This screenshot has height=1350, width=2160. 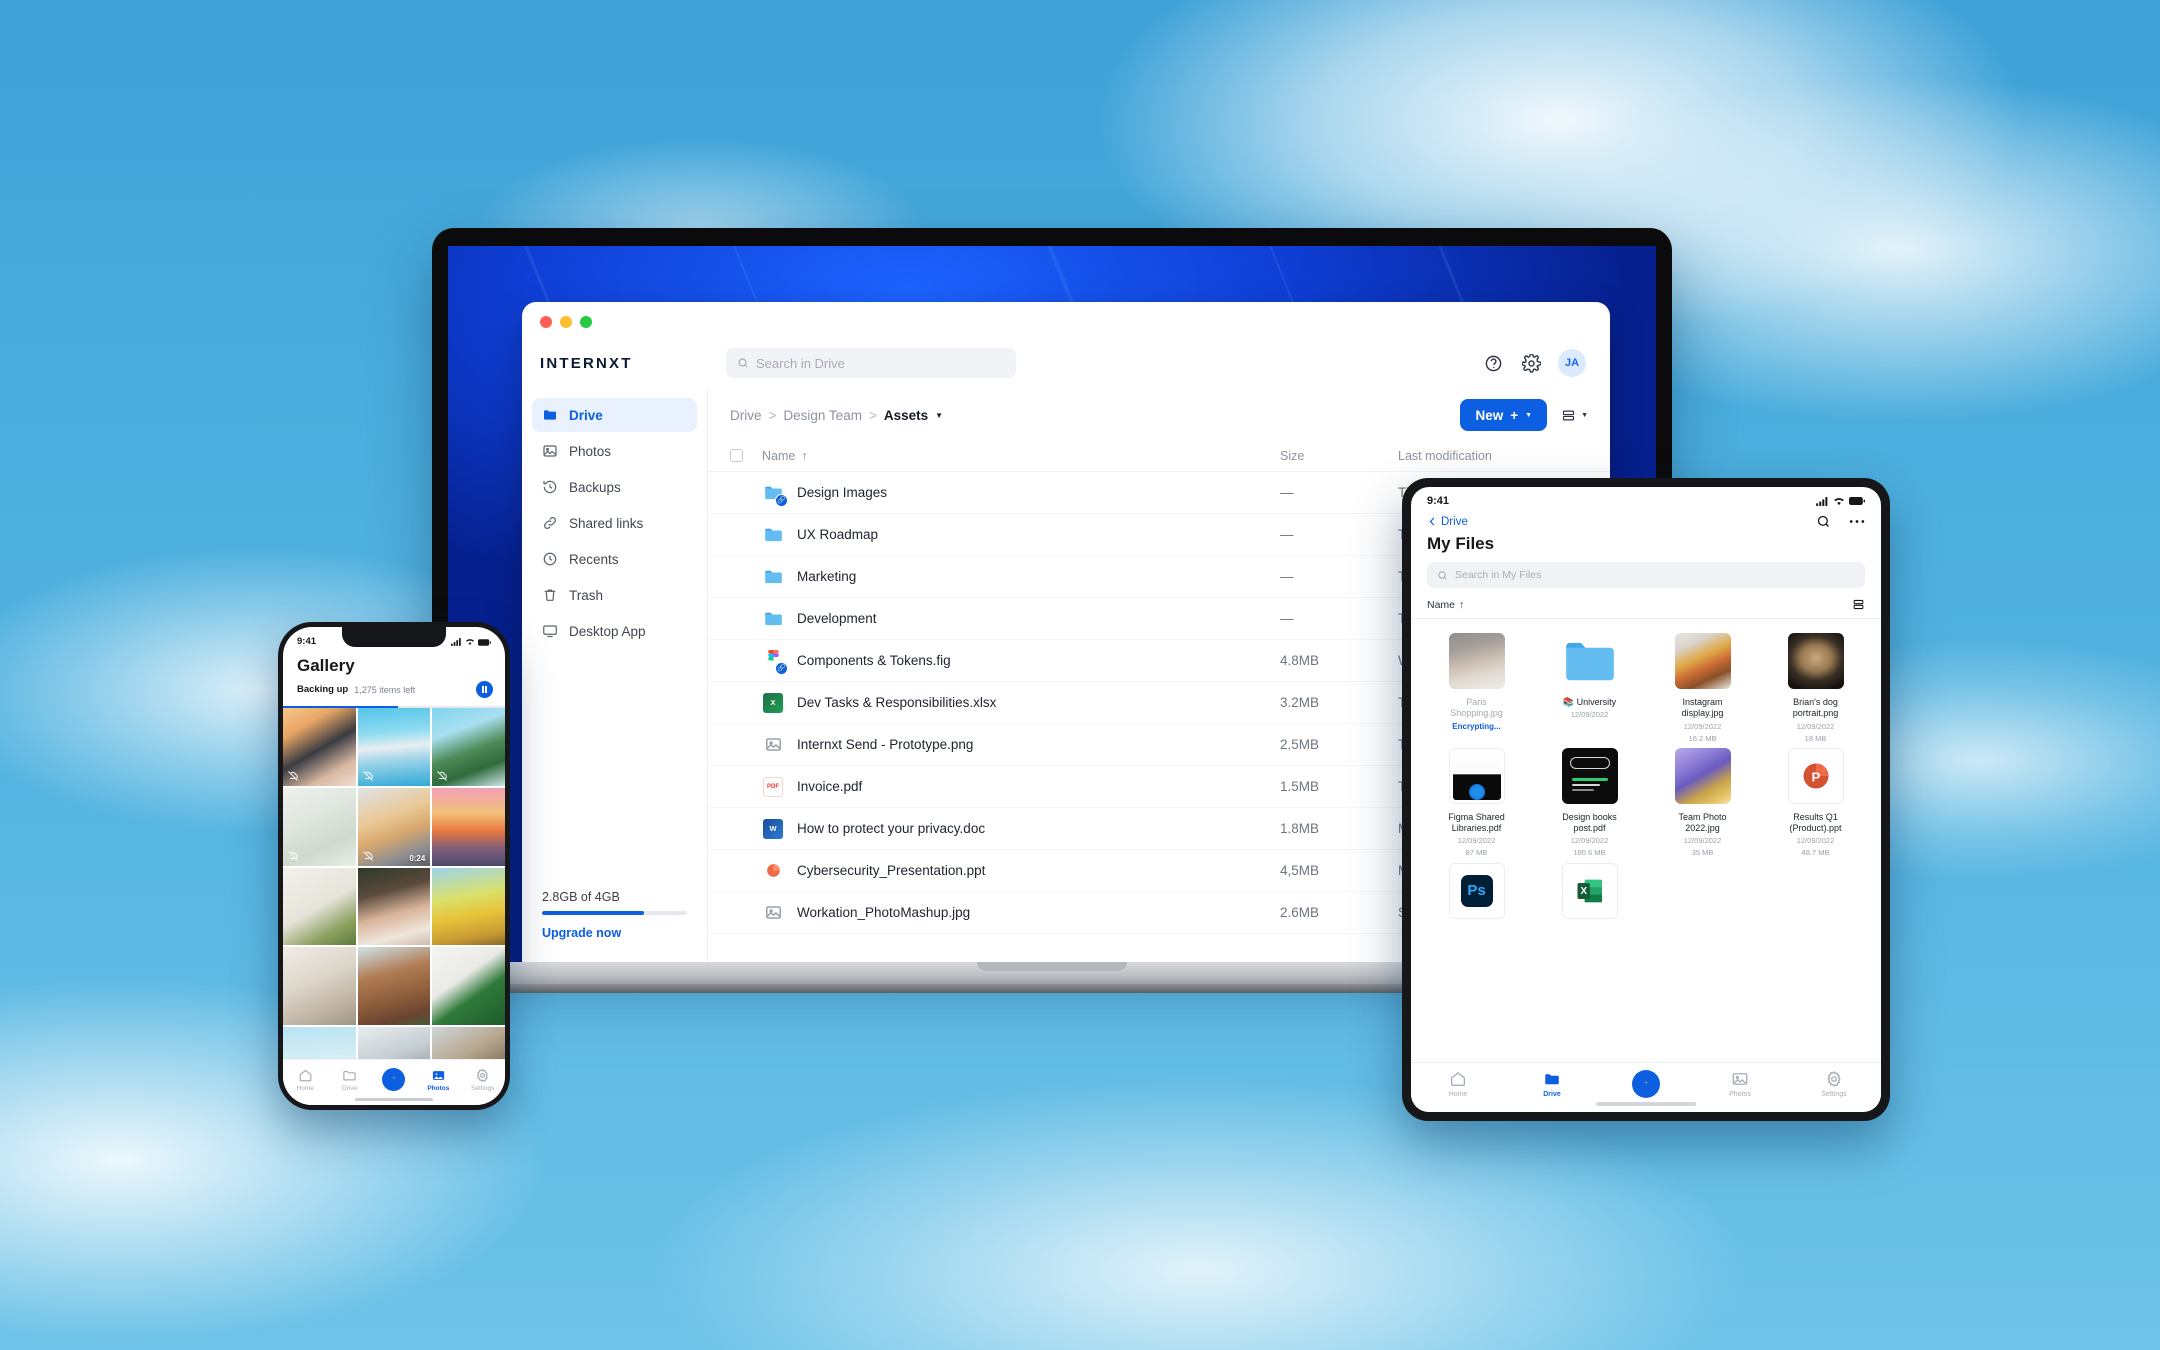 What do you see at coordinates (614, 913) in the screenshot?
I see `storage-progress-bar` at bounding box center [614, 913].